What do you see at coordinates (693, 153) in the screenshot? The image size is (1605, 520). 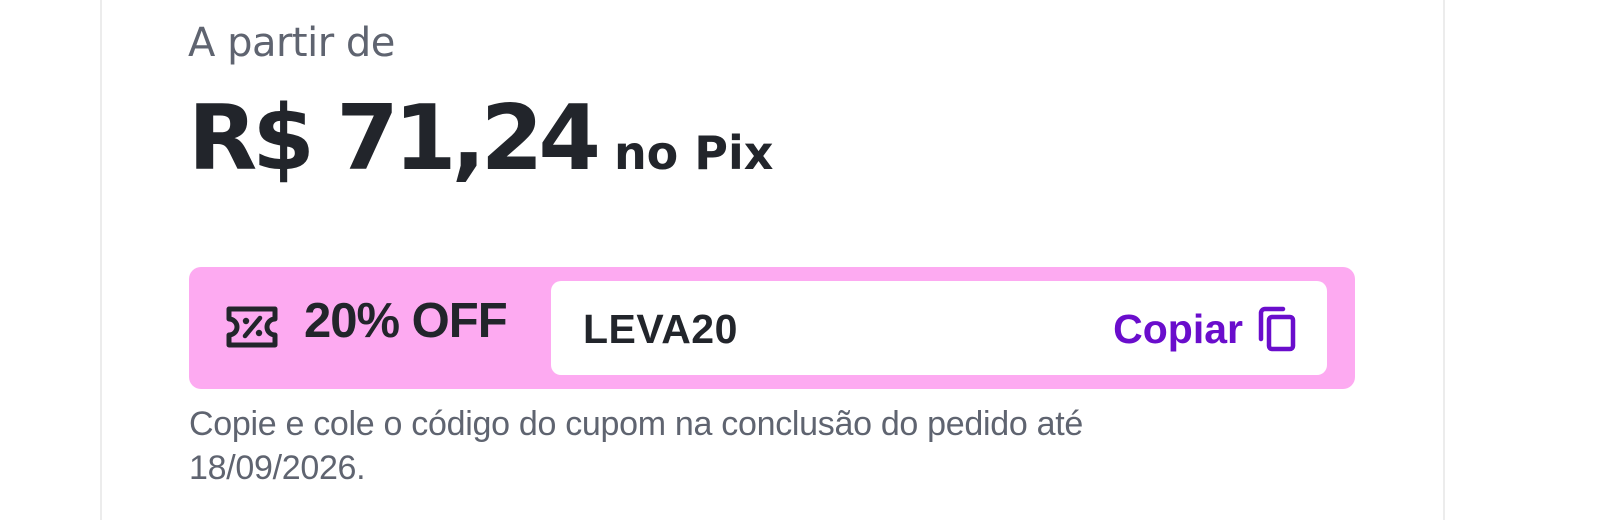 I see `payment-method-label: no Pix` at bounding box center [693, 153].